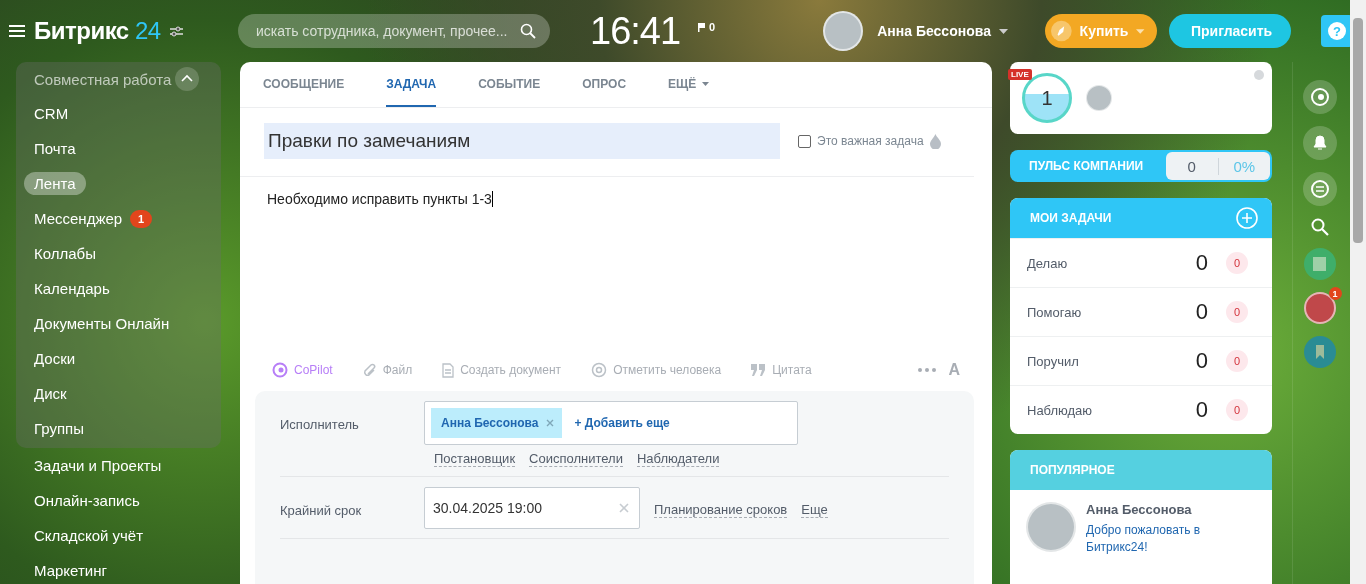 The image size is (1366, 584). I want to click on sidebar-item: Диск, so click(50, 393).